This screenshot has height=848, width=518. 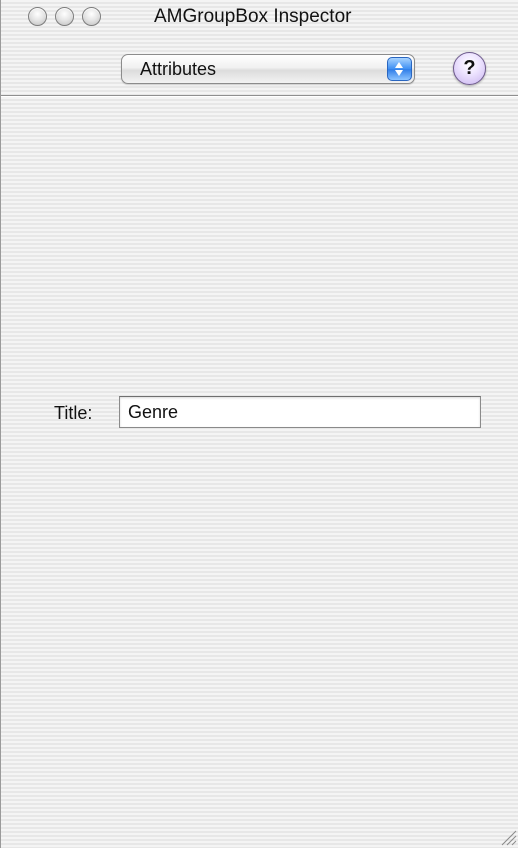 I want to click on help-icon: ?, so click(x=469, y=68).